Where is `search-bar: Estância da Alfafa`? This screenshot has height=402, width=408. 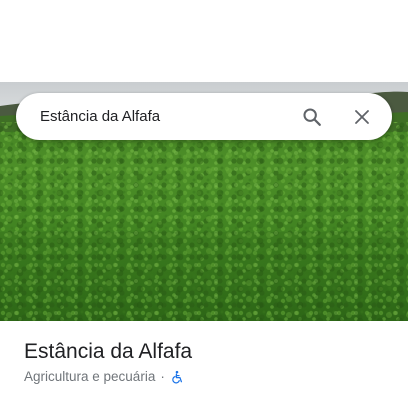
search-bar: Estância da Alfafa is located at coordinates (204, 116).